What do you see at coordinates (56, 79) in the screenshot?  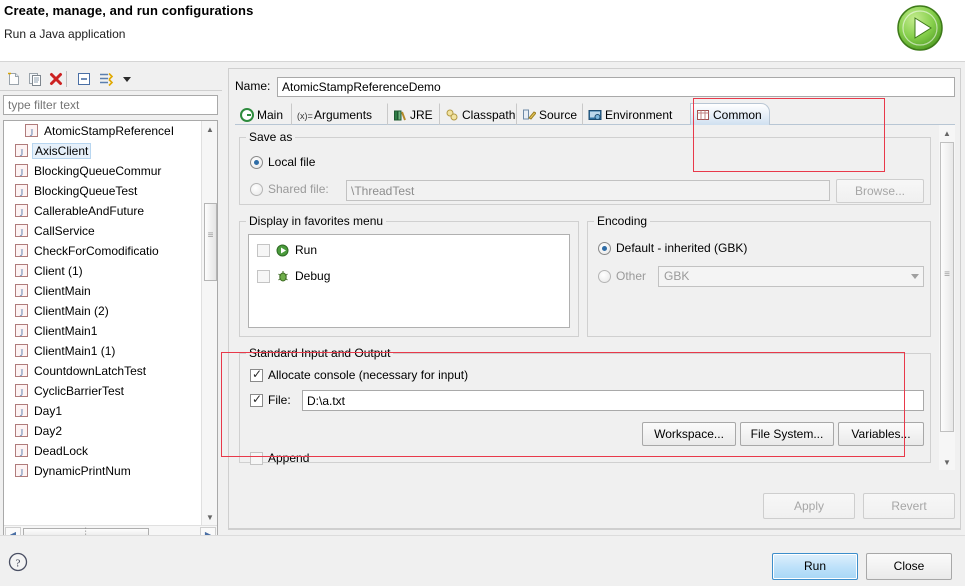 I see `delete-configuration-icon` at bounding box center [56, 79].